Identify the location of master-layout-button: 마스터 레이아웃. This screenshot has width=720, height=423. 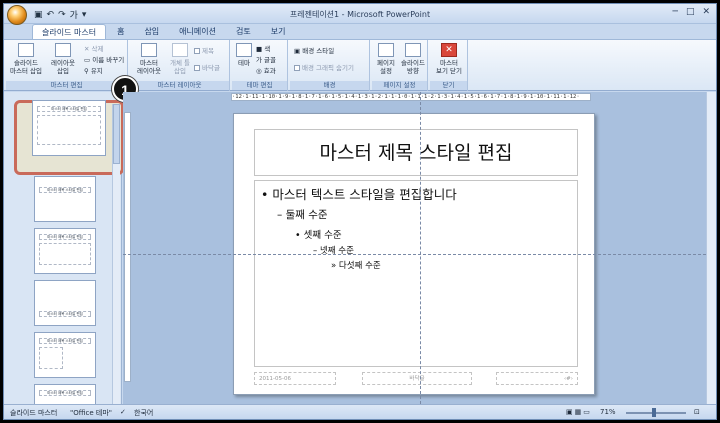
(149, 59).